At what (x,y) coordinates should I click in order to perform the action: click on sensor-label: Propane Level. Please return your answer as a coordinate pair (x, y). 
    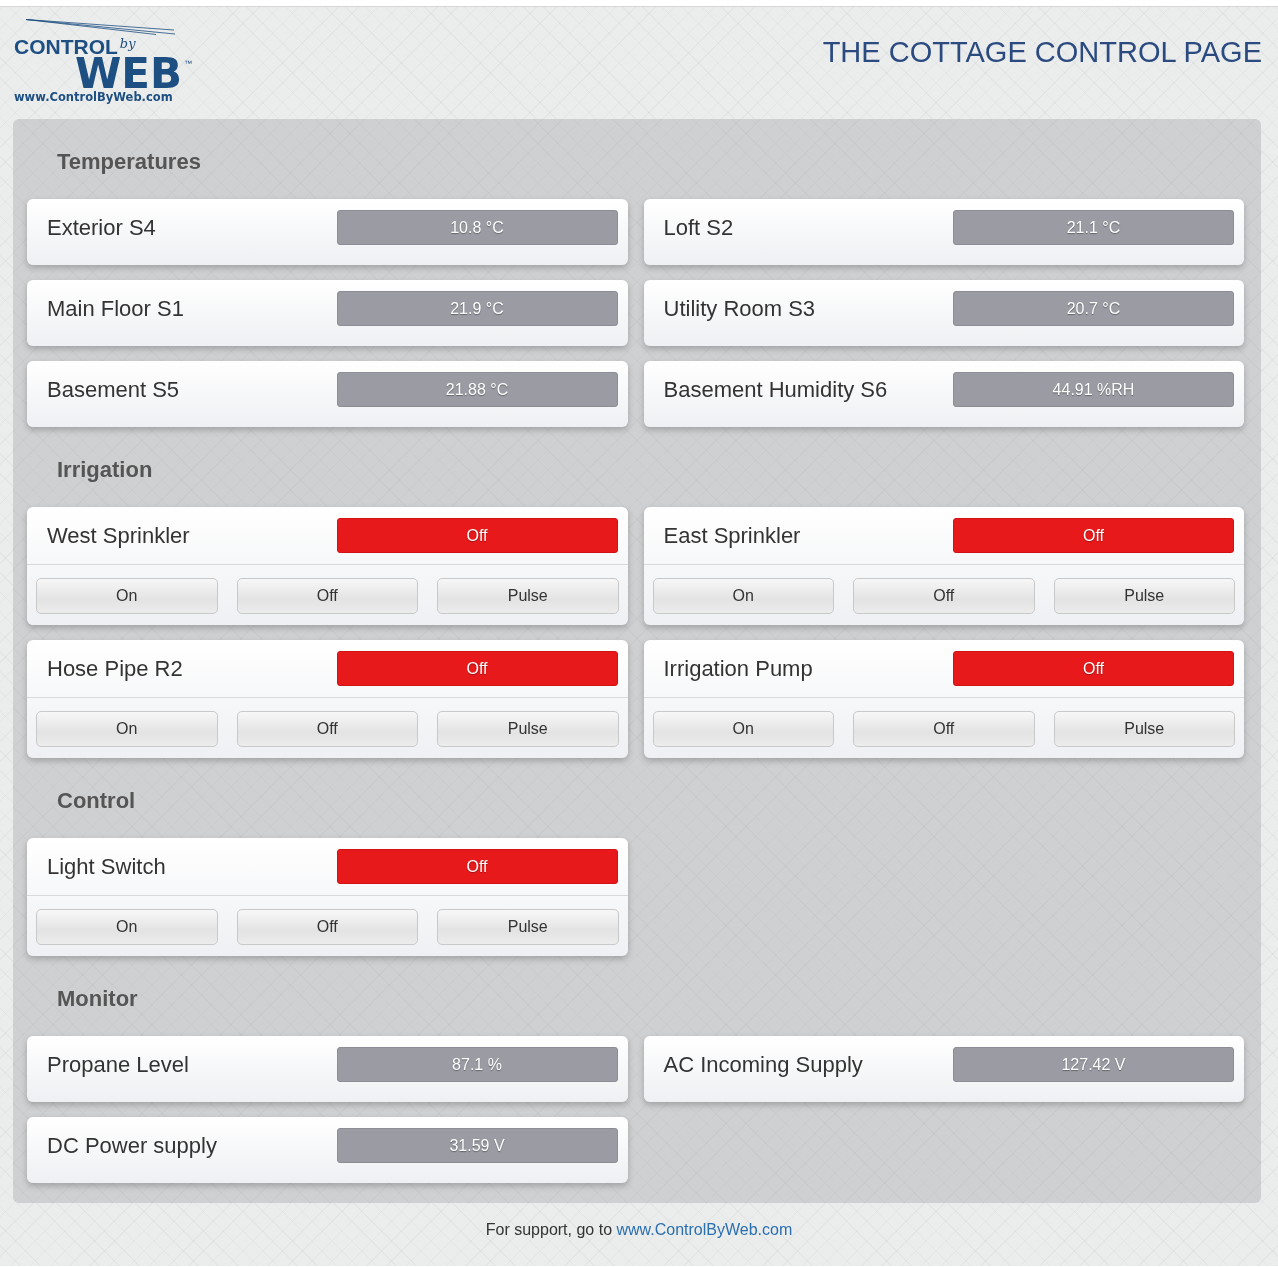
    Looking at the image, I should click on (118, 1064).